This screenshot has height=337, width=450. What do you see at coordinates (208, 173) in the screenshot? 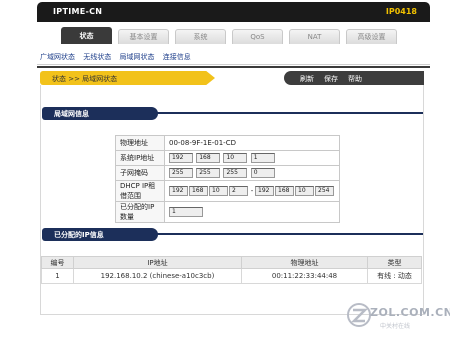
I see `mask-octet-2: 255` at bounding box center [208, 173].